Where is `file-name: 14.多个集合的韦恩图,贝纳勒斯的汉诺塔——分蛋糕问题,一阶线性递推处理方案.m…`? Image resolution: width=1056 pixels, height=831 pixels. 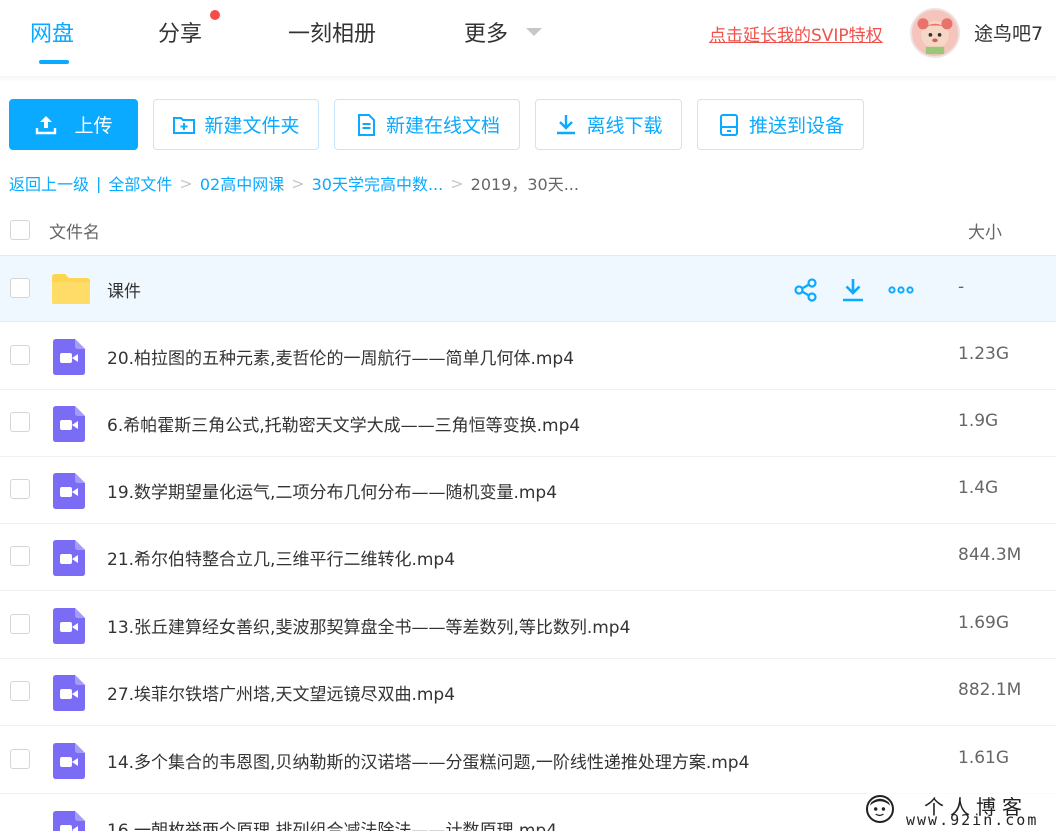
file-name: 14.多个集合的韦恩图,贝纳勒斯的汉诺塔——分蛋糕问题,一阶线性递推处理方案.m… is located at coordinates (428, 760).